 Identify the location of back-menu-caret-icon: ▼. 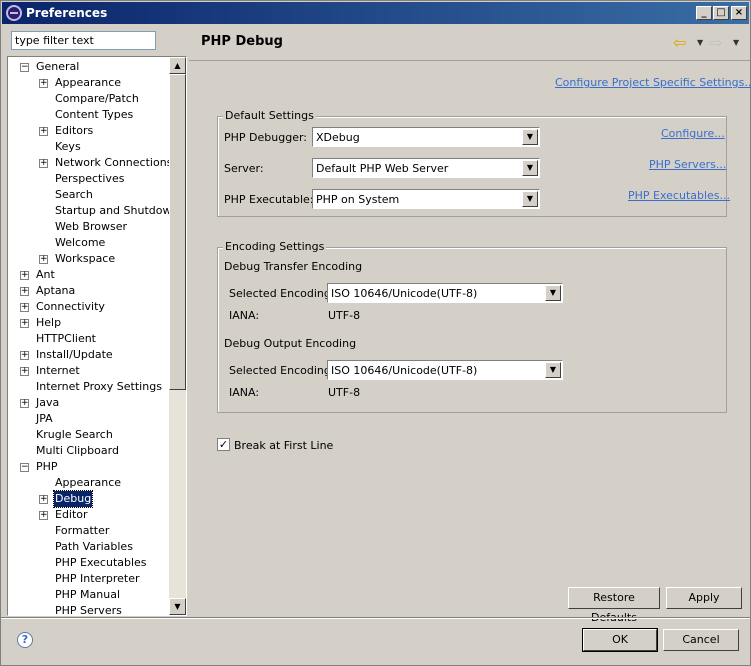
(700, 42).